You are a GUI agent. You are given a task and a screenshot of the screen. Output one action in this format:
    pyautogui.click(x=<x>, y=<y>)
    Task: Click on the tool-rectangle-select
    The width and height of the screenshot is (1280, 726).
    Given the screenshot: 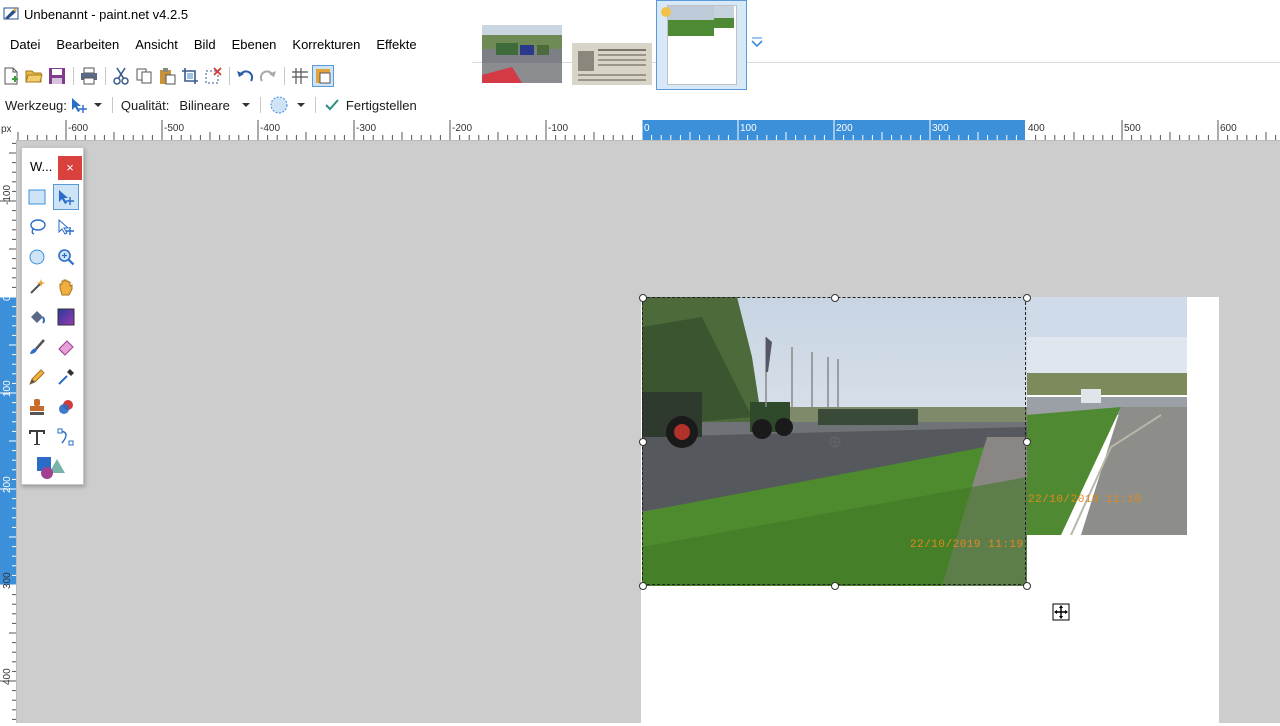 What is the action you would take?
    pyautogui.click(x=37, y=197)
    